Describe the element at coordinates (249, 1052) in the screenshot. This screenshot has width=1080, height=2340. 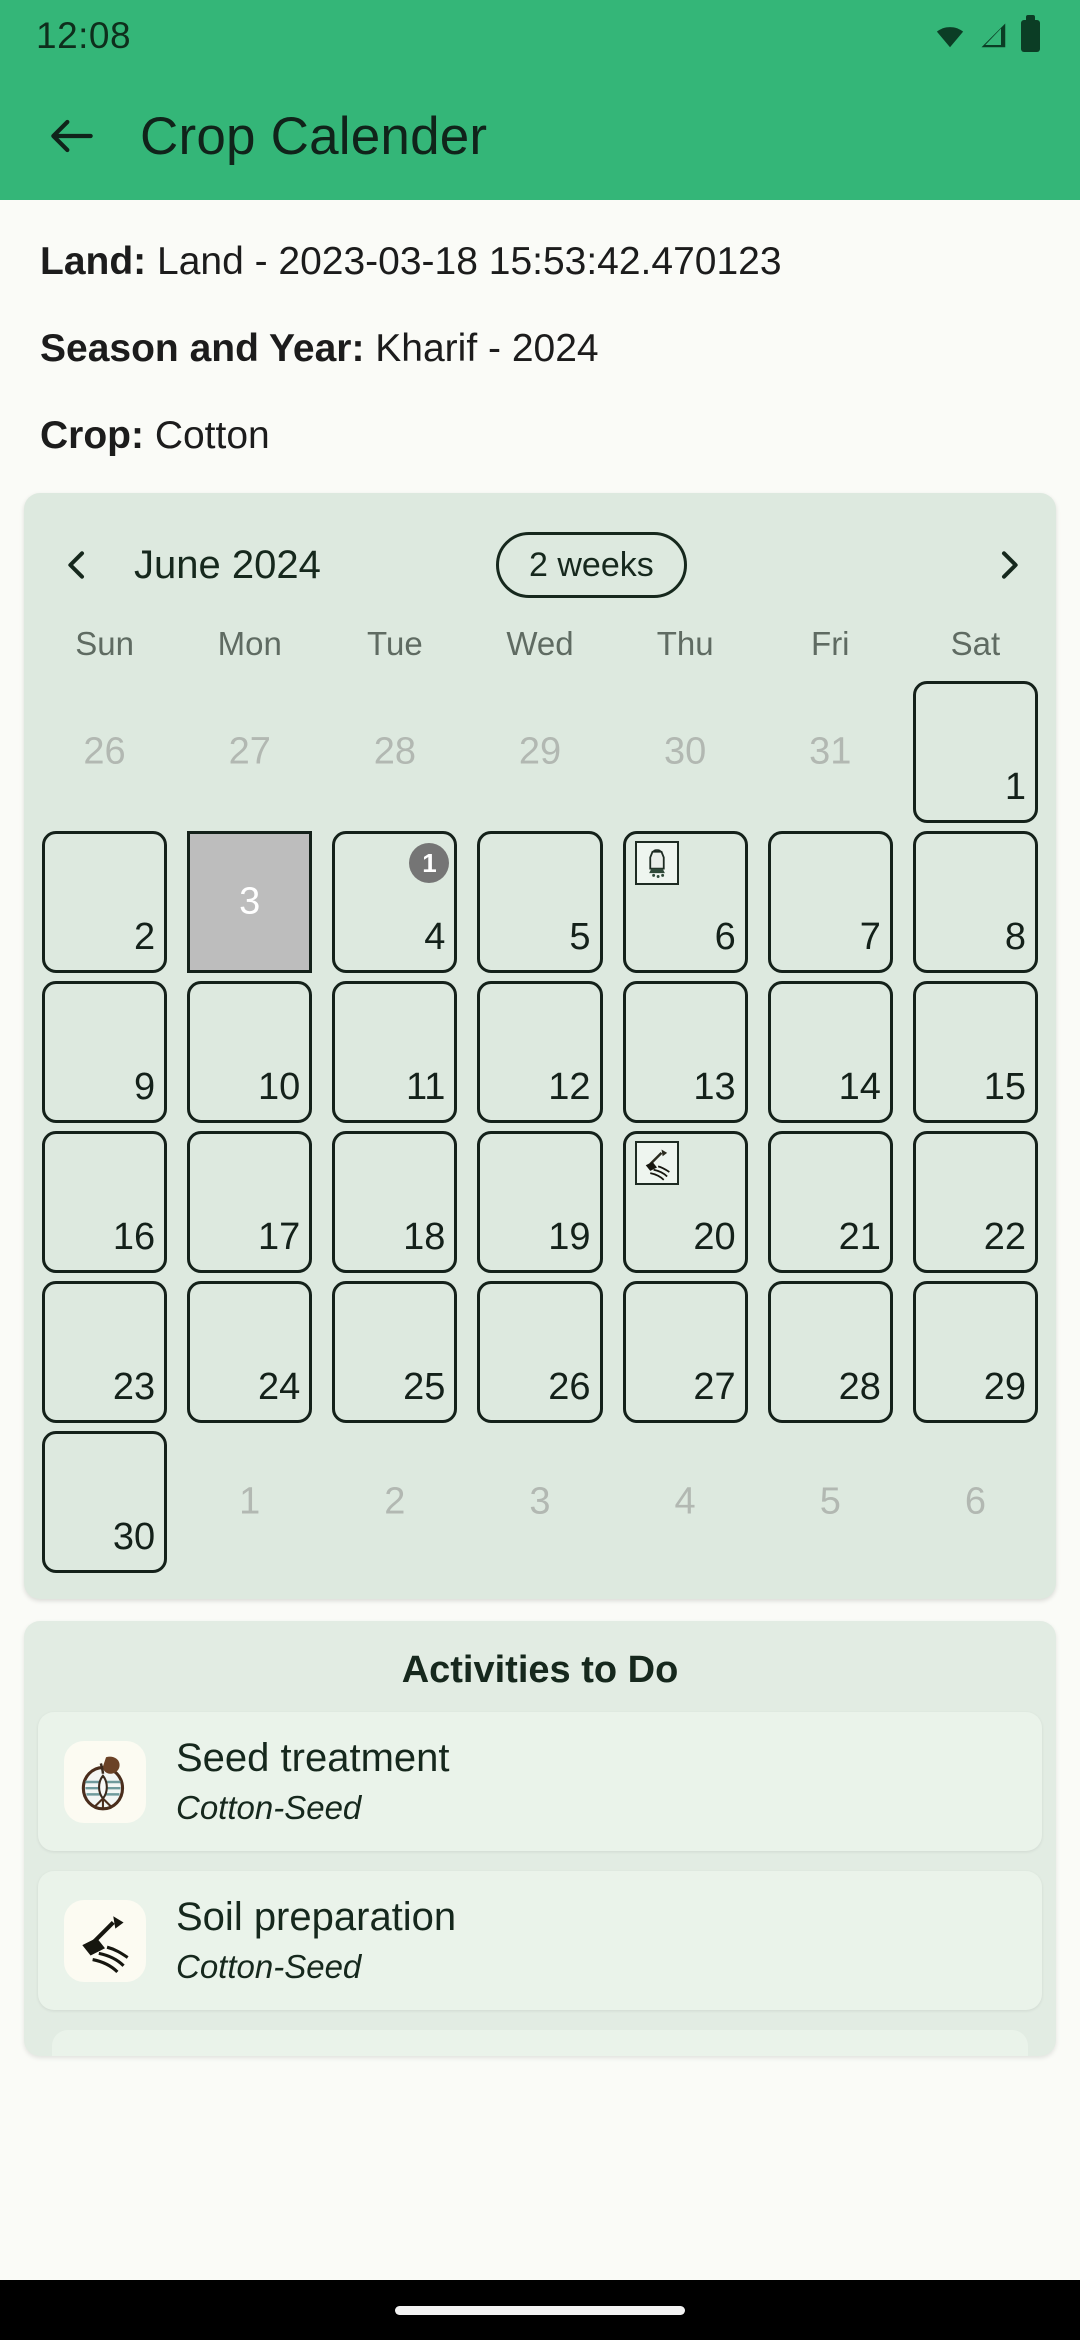
I see `calendar-day-cell: 10` at that location.